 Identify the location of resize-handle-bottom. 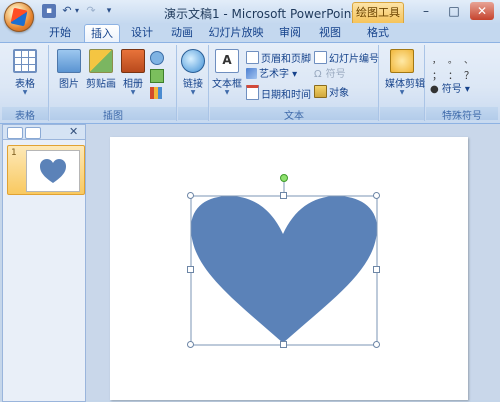
(283, 344).